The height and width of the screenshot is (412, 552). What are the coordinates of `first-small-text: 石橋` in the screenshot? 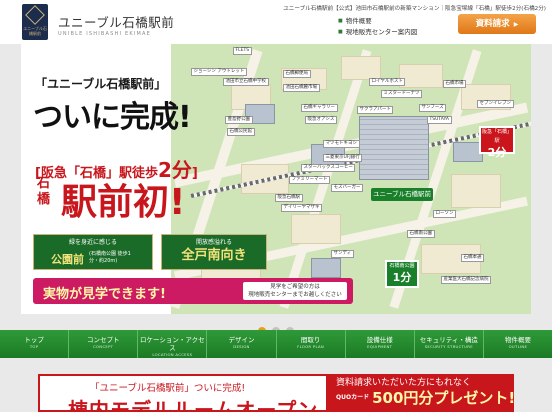 It's located at (44, 191).